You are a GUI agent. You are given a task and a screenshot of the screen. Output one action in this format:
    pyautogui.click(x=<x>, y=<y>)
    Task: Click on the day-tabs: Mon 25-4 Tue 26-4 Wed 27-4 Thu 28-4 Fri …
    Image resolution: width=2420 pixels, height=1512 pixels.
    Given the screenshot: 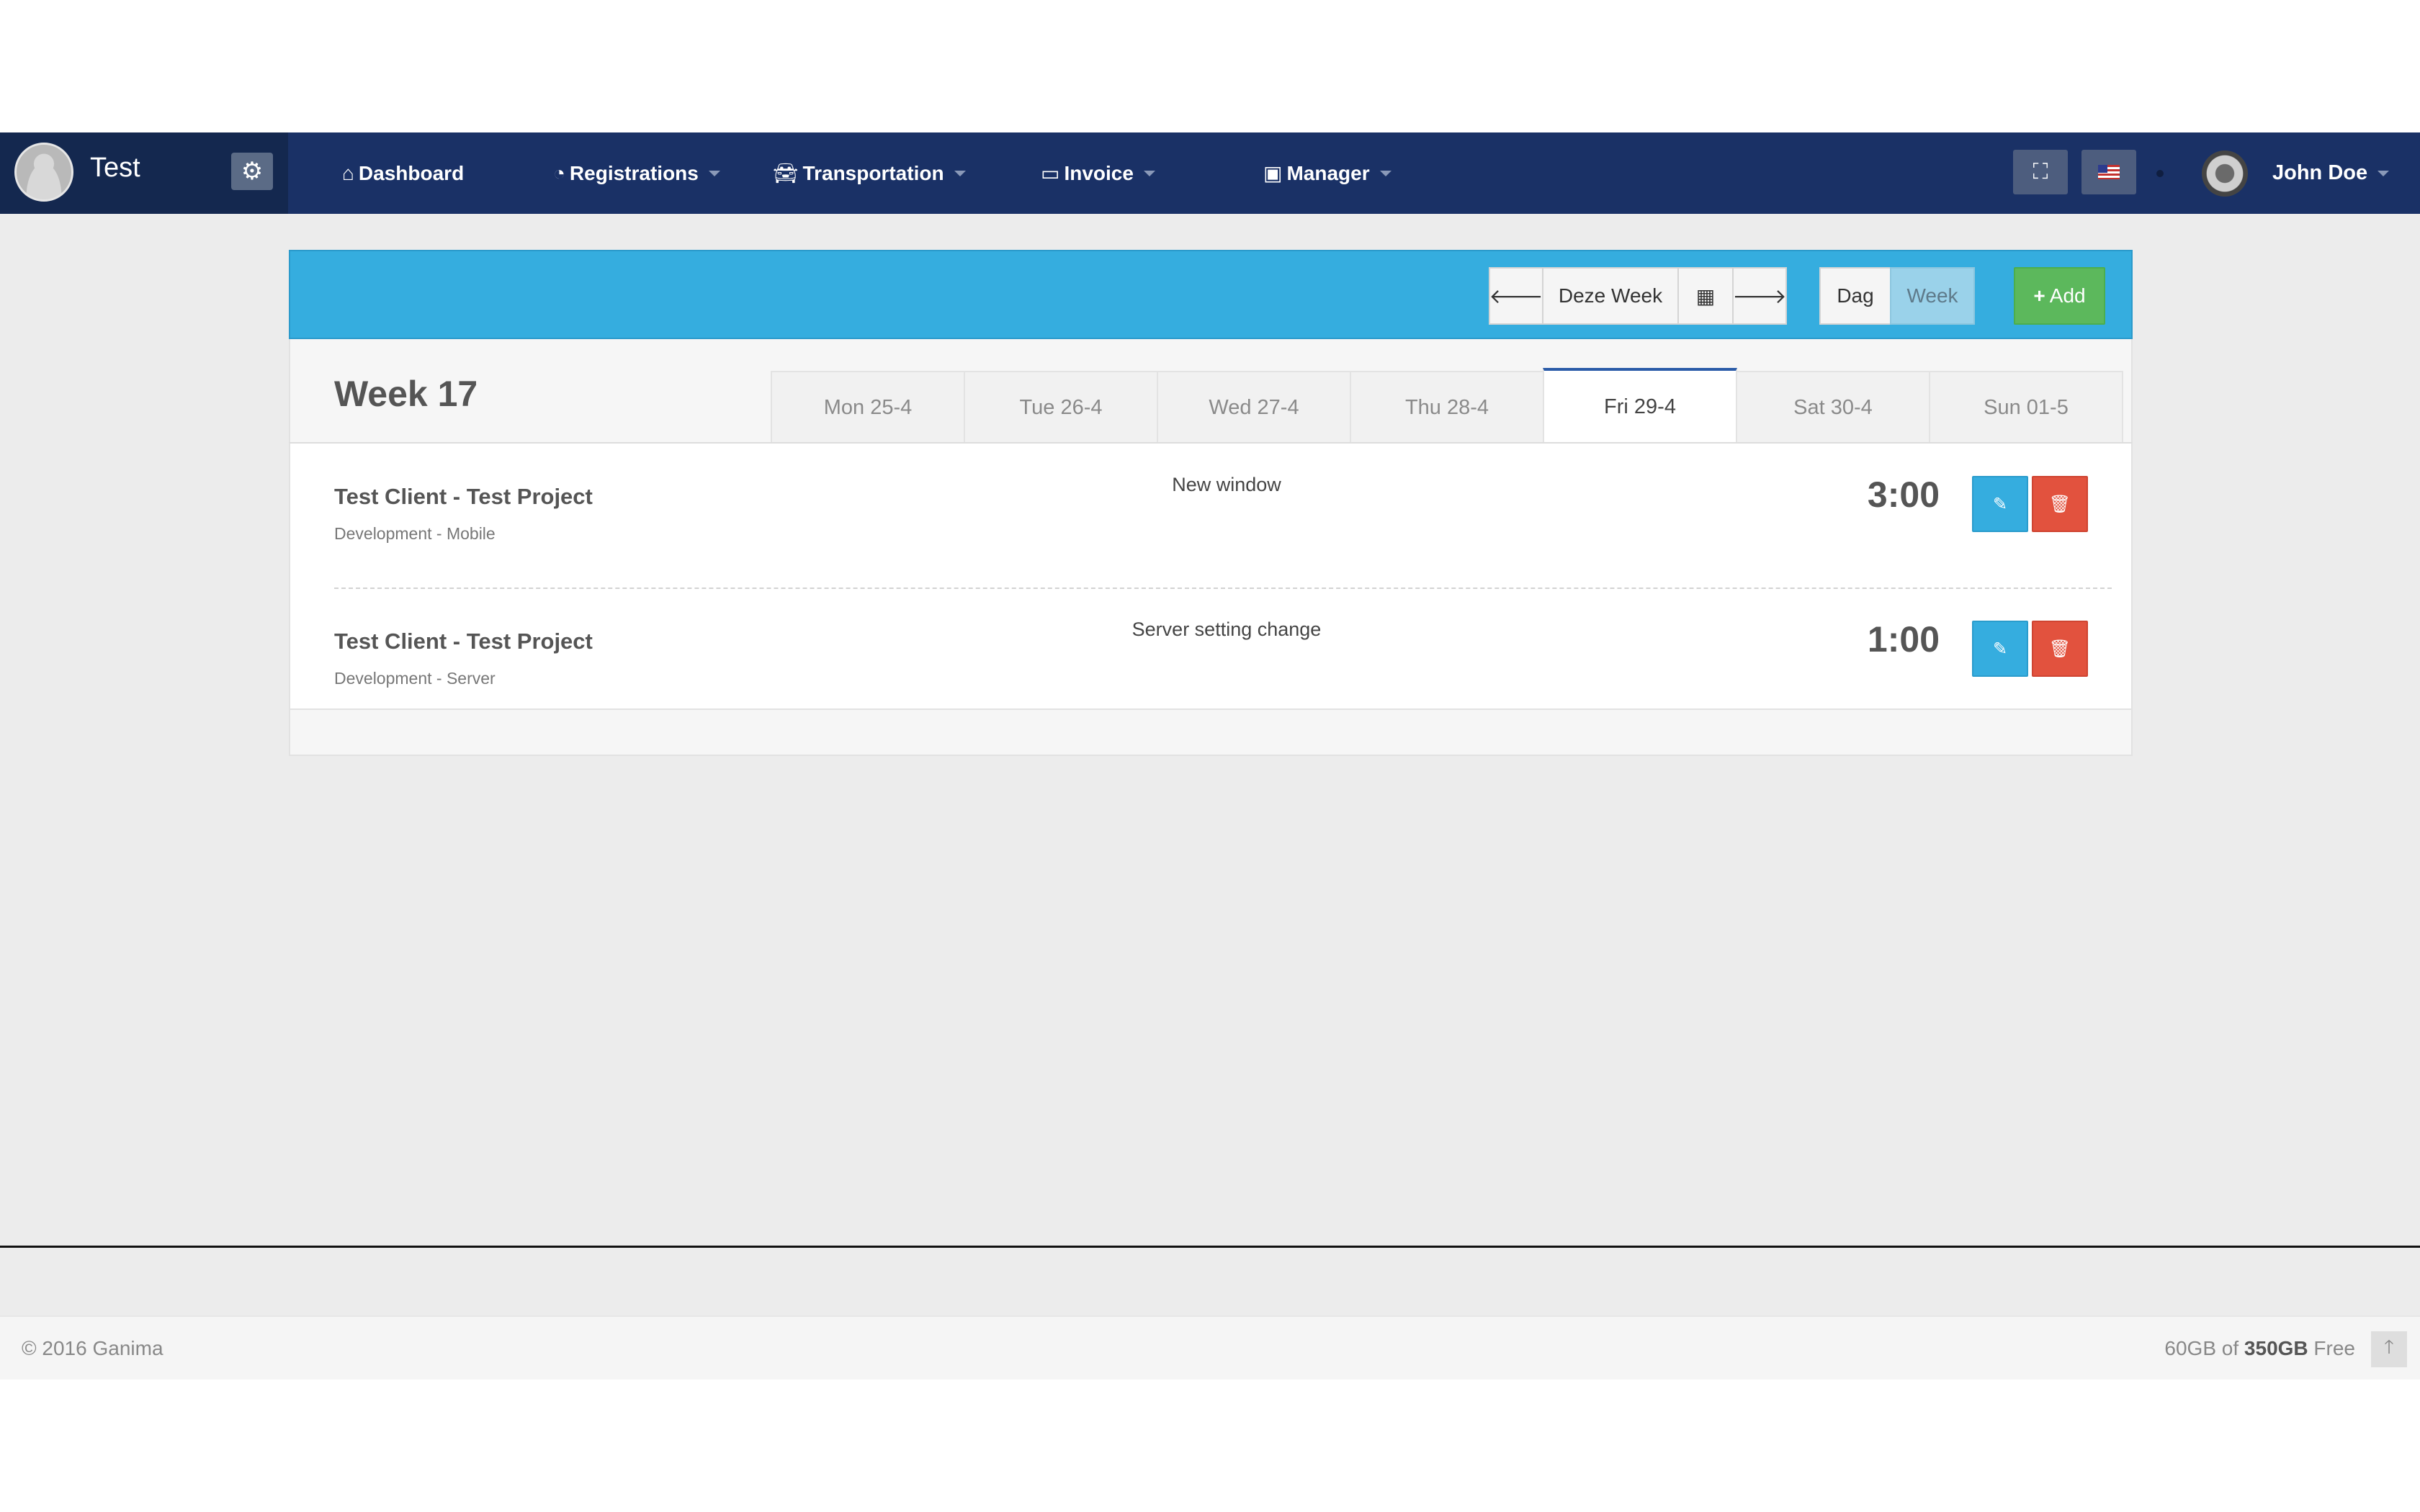 What is the action you would take?
    pyautogui.click(x=1447, y=405)
    